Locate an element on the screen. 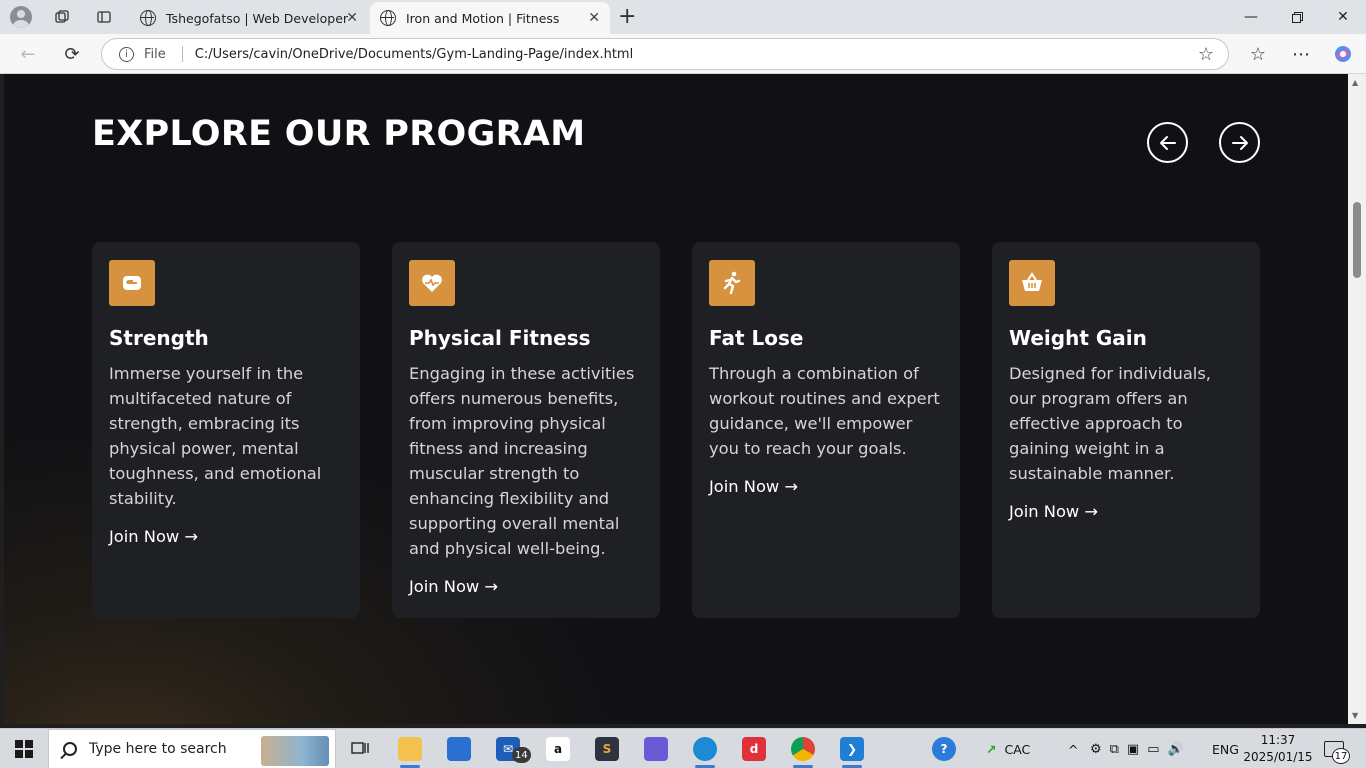  language-indicator: ENG is located at coordinates (1225, 748).